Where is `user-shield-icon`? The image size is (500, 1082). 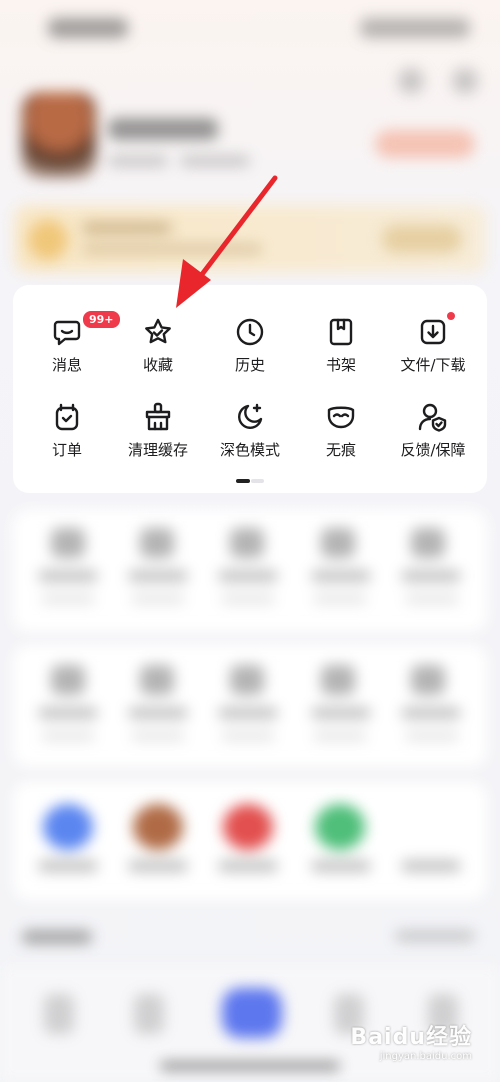
user-shield-icon is located at coordinates (433, 417).